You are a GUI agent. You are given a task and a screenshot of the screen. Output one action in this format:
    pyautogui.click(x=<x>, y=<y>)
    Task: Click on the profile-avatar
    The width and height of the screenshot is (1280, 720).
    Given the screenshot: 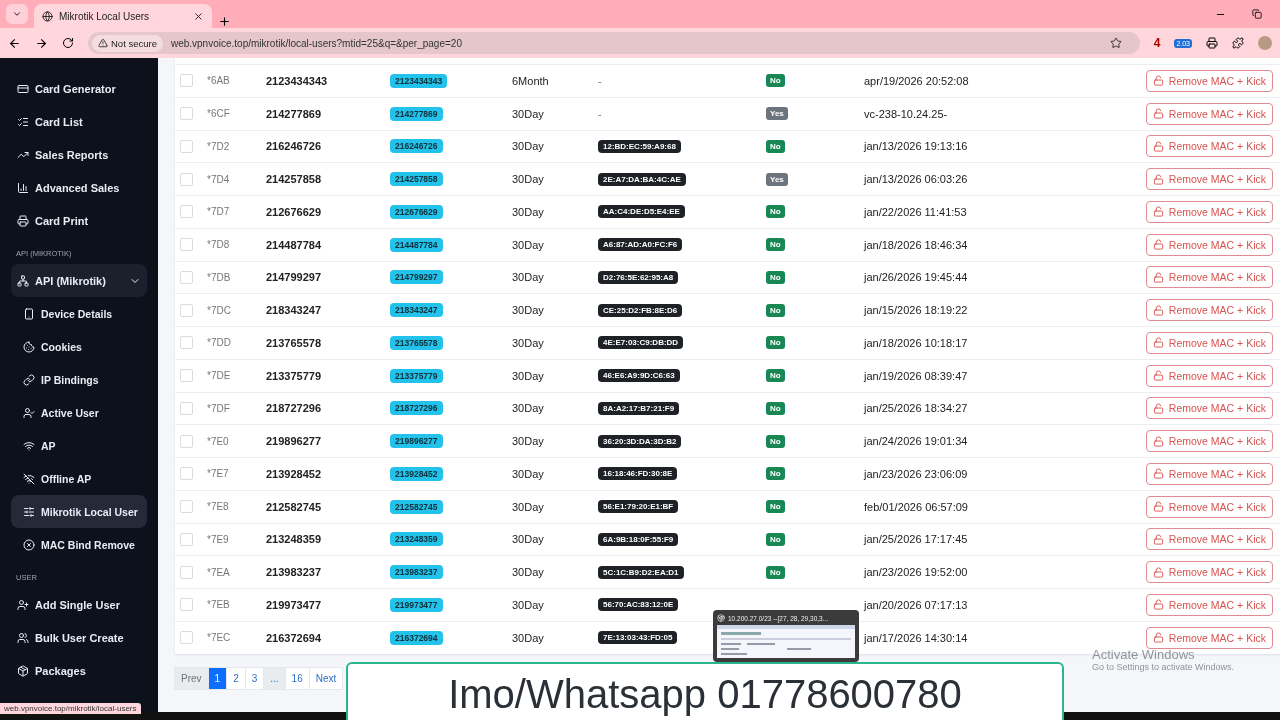 What is the action you would take?
    pyautogui.click(x=1265, y=43)
    